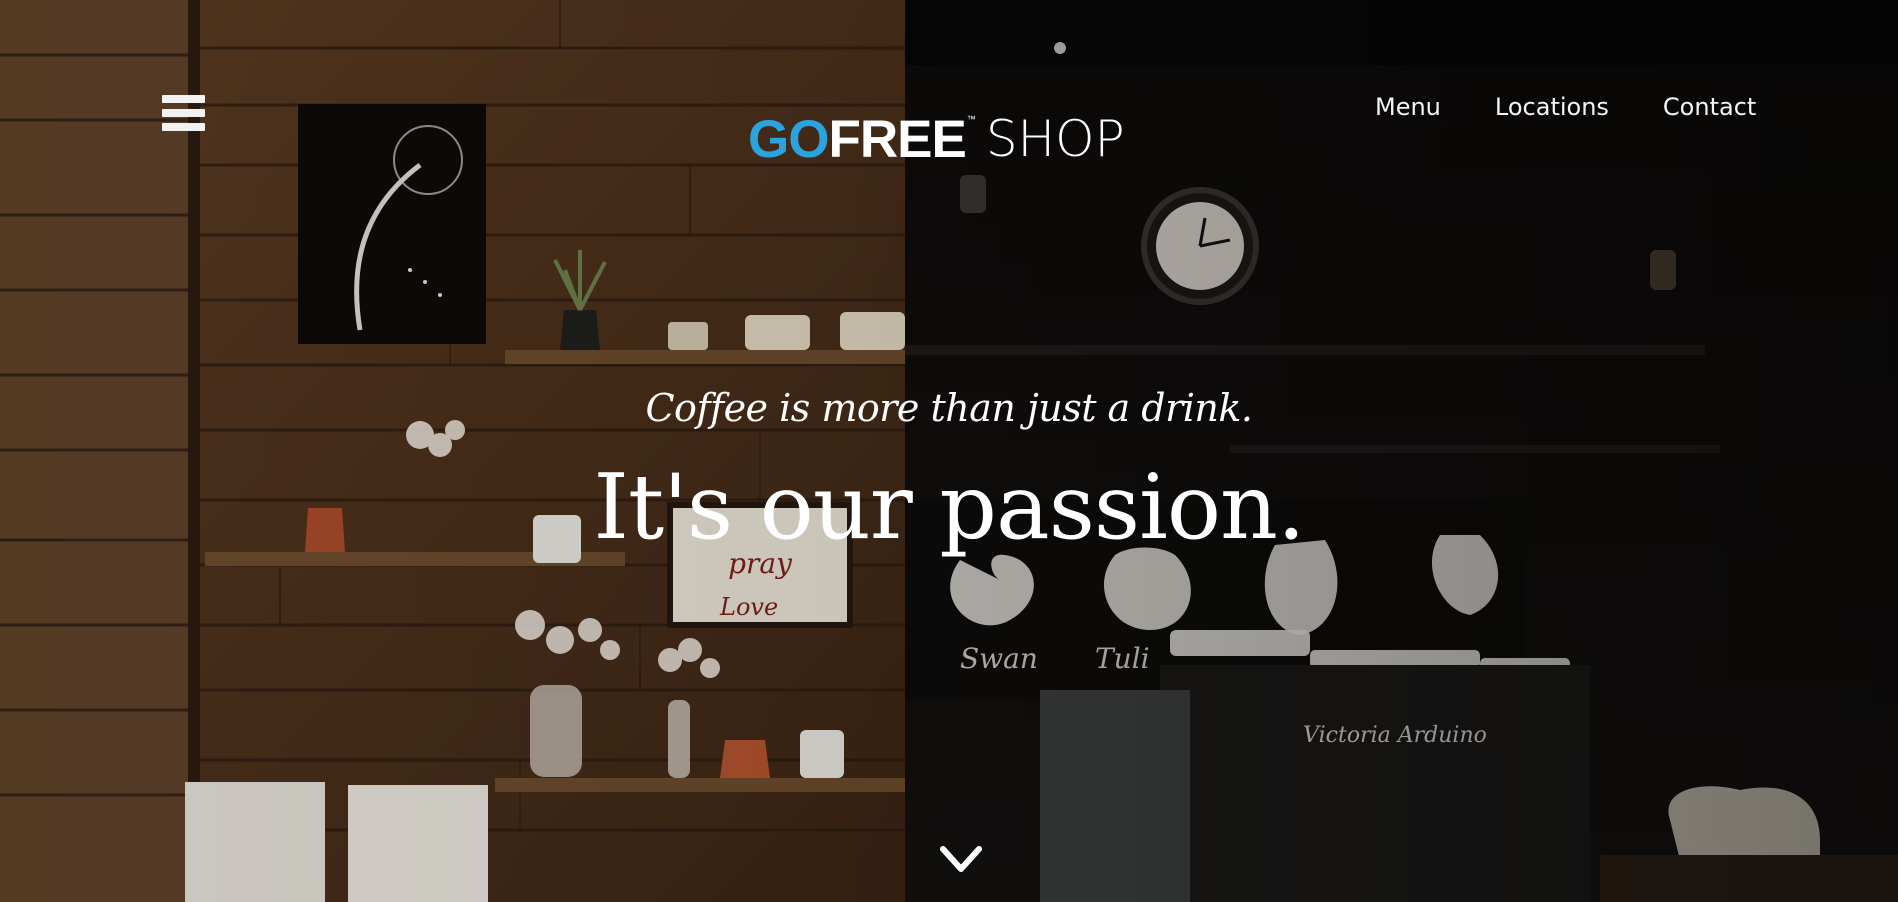 This screenshot has height=902, width=1898. I want to click on logo-free-text: FREE, so click(897, 139).